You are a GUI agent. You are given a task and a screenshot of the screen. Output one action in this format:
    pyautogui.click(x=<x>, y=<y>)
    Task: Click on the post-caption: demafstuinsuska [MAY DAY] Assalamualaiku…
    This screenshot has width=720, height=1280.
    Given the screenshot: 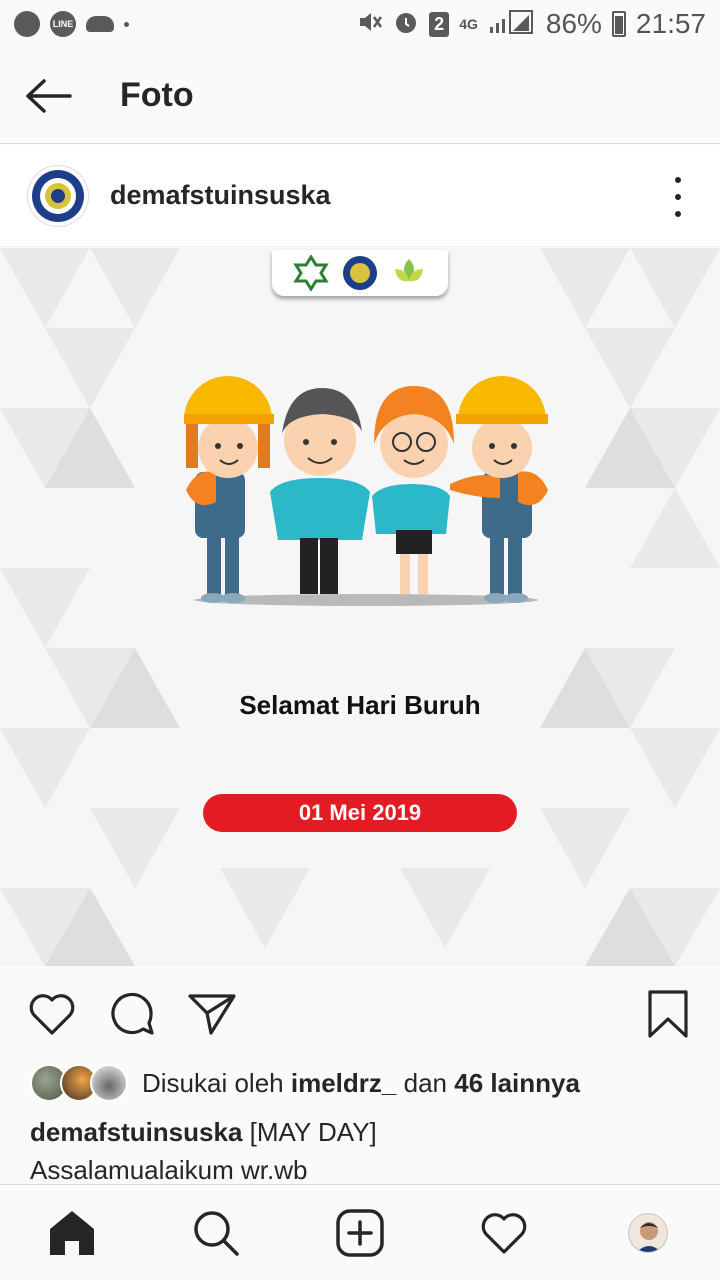 What is the action you would take?
    pyautogui.click(x=360, y=1151)
    